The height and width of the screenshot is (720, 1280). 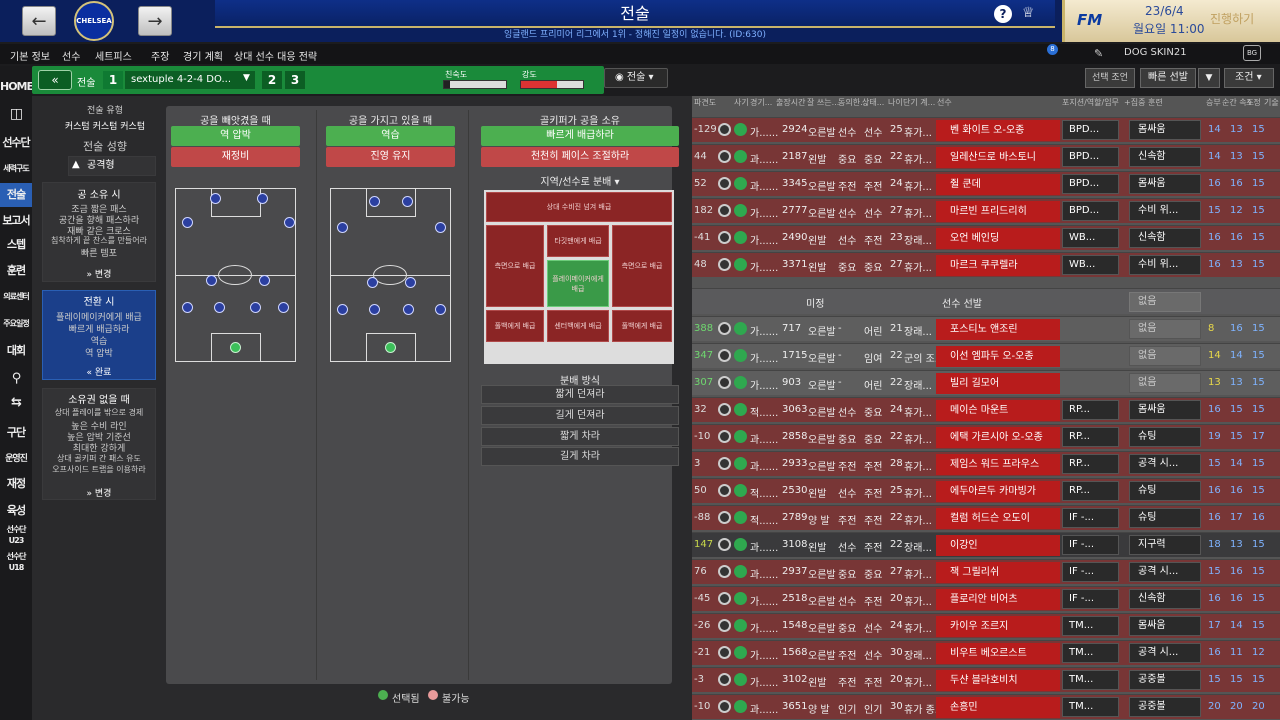 I want to click on style-dropdown: 커스텀 커스텀 커스텀, so click(x=105, y=125).